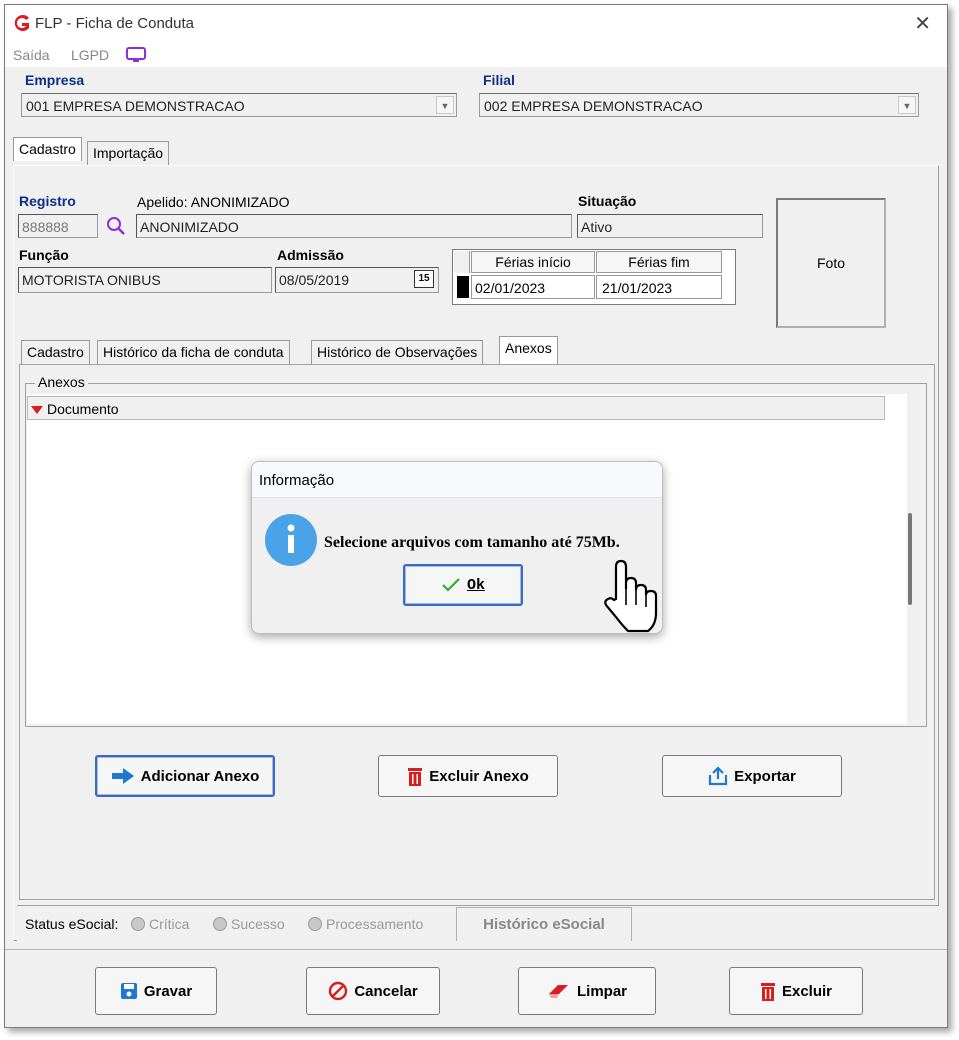 Image resolution: width=959 pixels, height=1040 pixels. I want to click on photo-box: Foto, so click(831, 263).